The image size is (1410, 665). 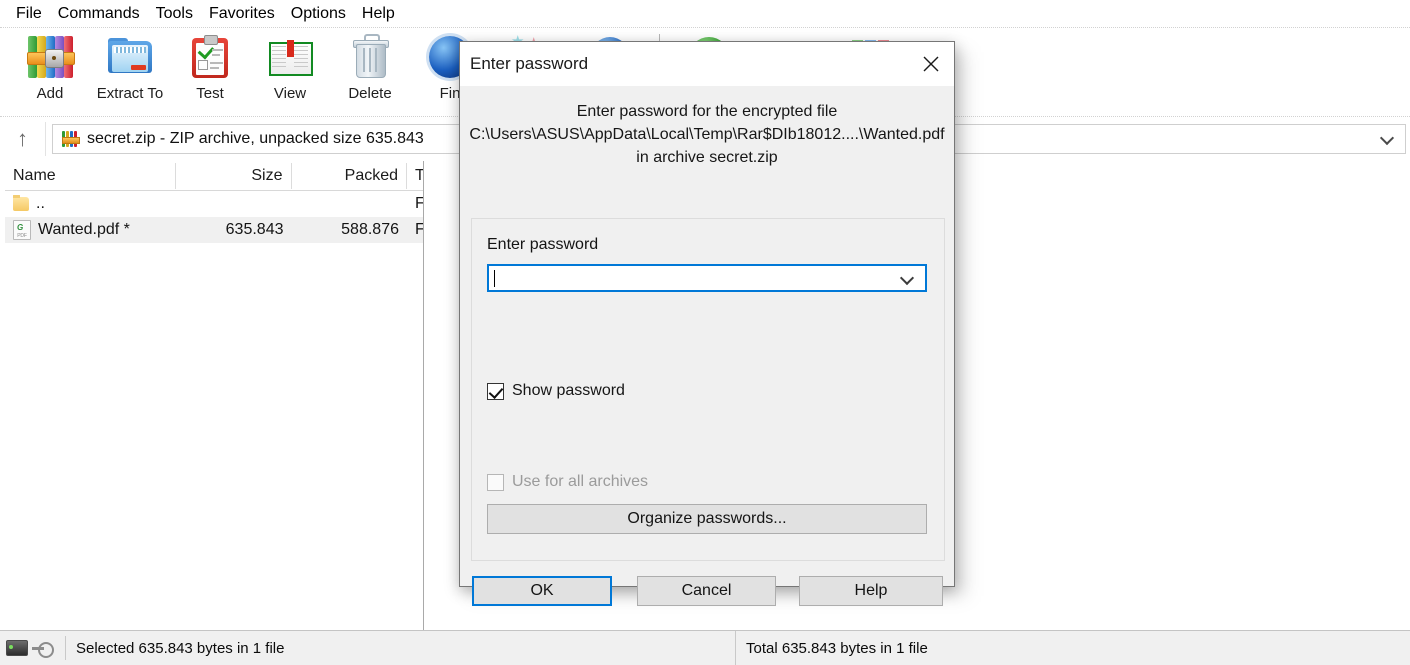 What do you see at coordinates (50, 93) in the screenshot?
I see `toolbar-label: Add` at bounding box center [50, 93].